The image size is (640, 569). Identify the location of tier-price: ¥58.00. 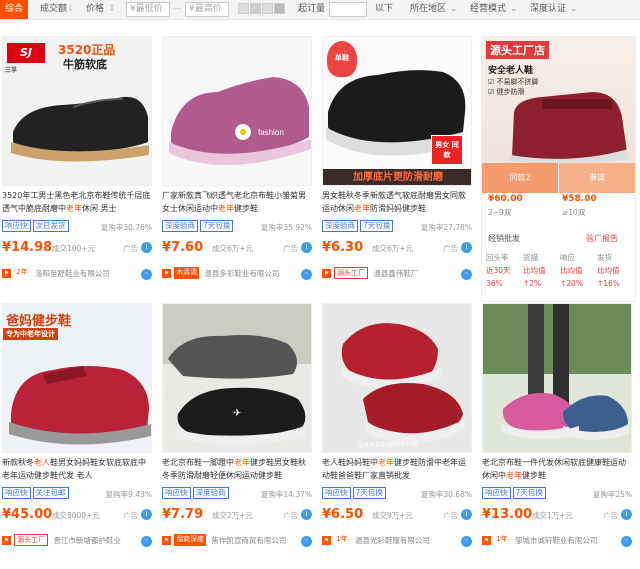
(579, 199).